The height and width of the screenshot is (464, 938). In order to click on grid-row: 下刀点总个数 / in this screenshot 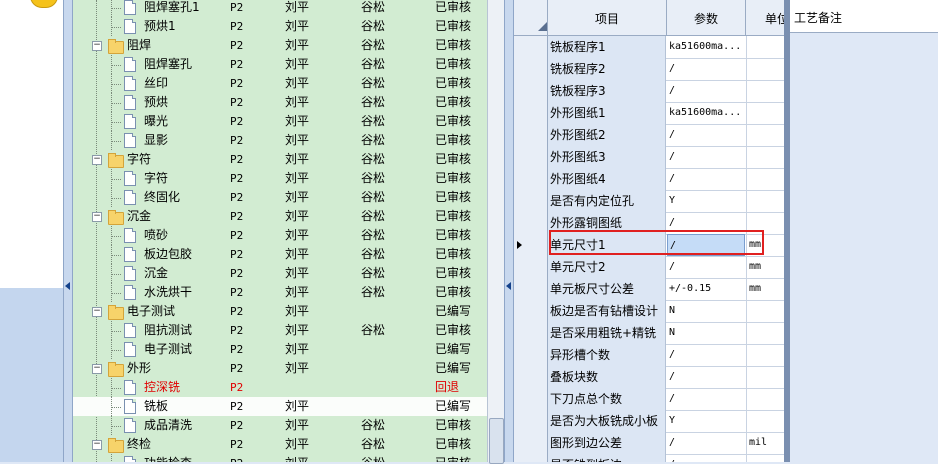, I will do `click(649, 399)`.